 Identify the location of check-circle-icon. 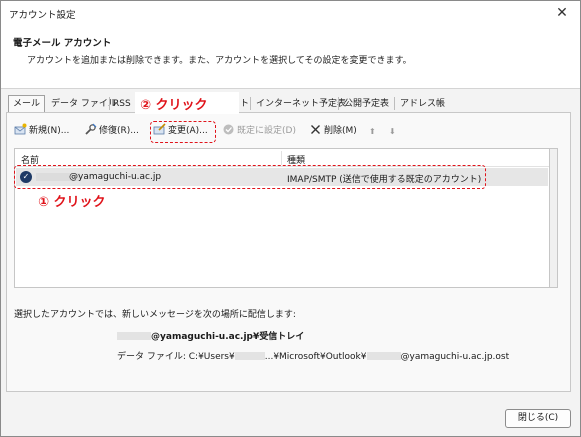
(228, 129).